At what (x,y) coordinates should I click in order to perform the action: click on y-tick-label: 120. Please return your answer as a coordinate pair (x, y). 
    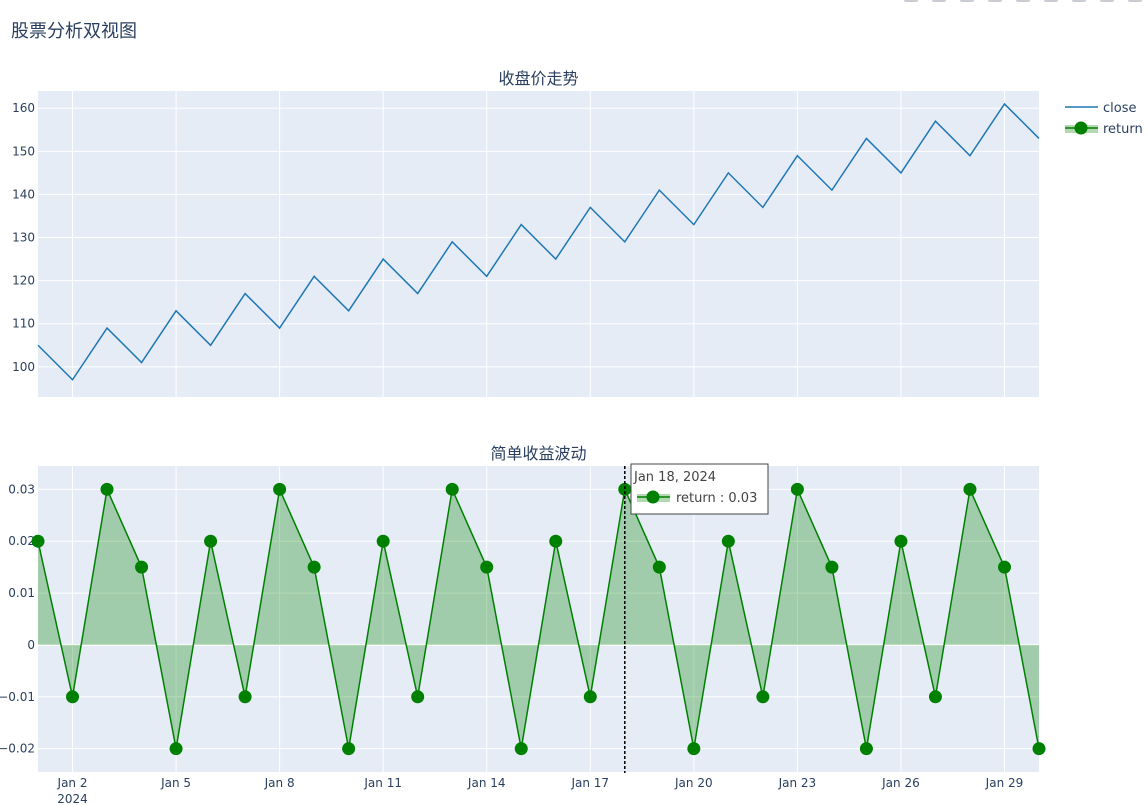
    Looking at the image, I should click on (23, 281).